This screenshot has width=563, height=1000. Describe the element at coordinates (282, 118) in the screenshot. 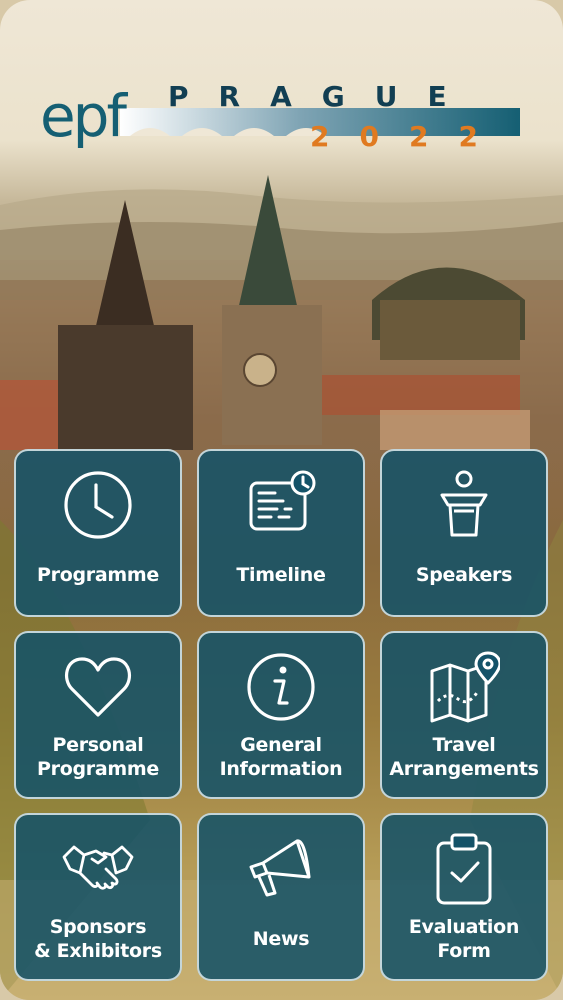

I see `epf-prague-2022-logo: epf PRAGUE 2022` at that location.